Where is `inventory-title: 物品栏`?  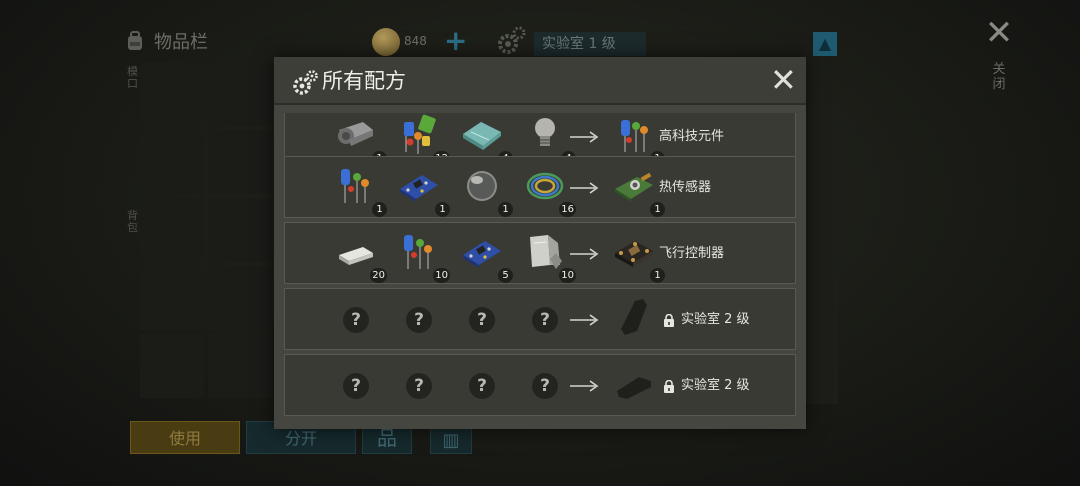
inventory-title: 物品栏 is located at coordinates (181, 42).